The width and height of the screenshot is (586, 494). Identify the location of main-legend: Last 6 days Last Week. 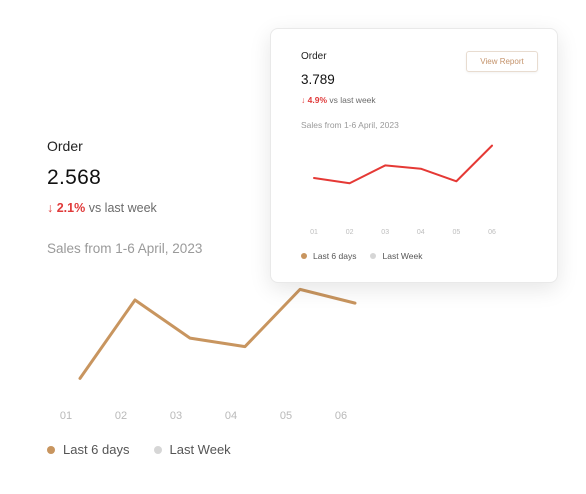
(151, 449).